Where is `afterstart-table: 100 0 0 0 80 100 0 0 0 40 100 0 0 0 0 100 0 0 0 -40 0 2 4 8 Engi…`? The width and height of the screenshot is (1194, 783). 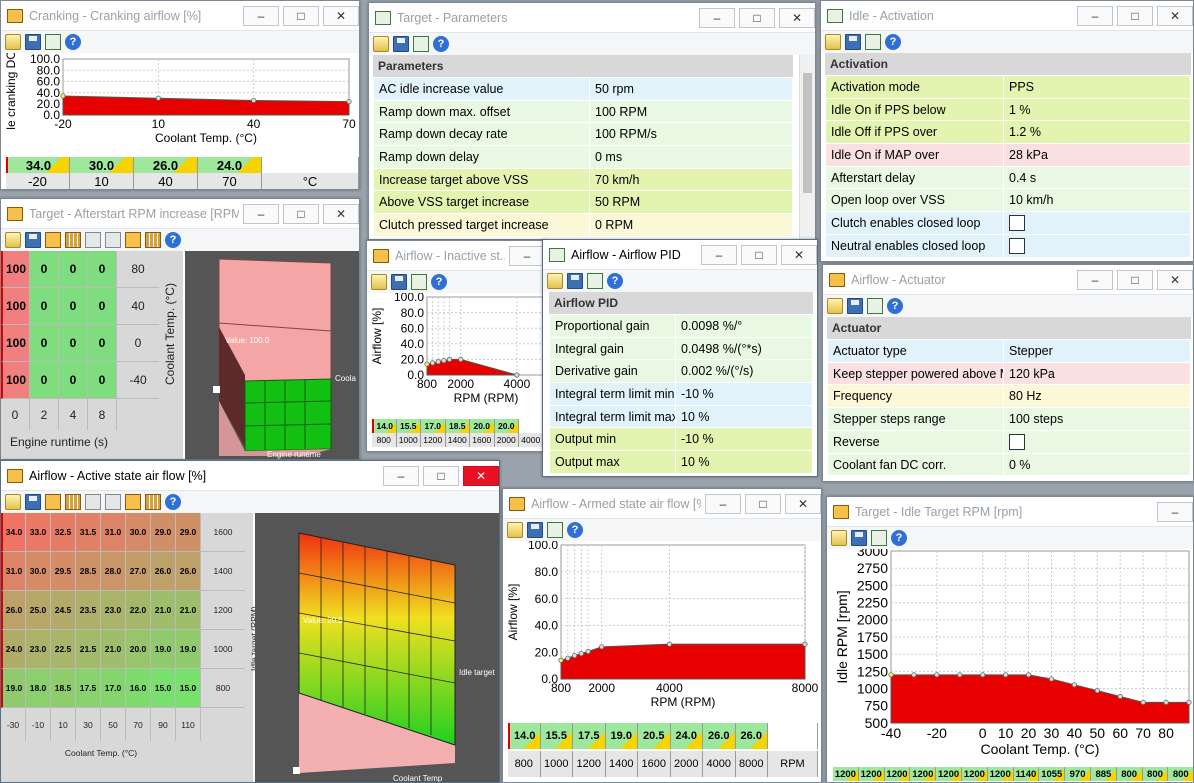 afterstart-table: 100 0 0 0 80 100 0 0 0 40 100 0 0 0 0 100 0 0 0 -40 0 2 4 8 Engi… is located at coordinates (92, 355).